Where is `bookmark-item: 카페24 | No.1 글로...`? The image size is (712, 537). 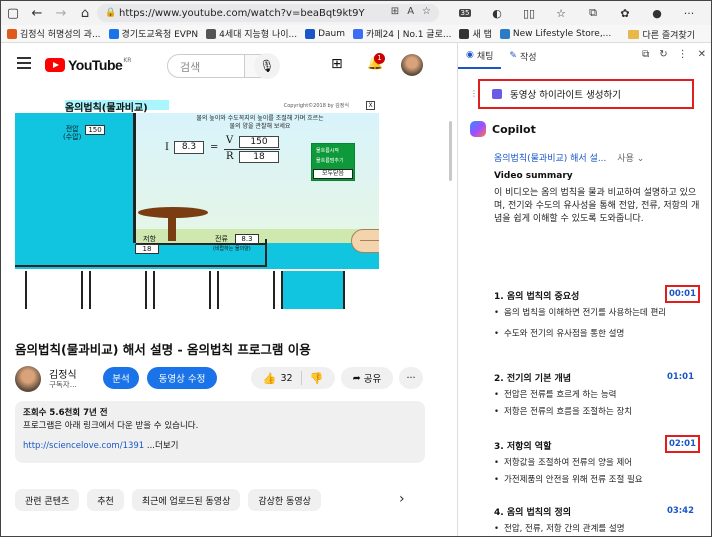
bookmark-item: 카페24 | No.1 글로... is located at coordinates (402, 33).